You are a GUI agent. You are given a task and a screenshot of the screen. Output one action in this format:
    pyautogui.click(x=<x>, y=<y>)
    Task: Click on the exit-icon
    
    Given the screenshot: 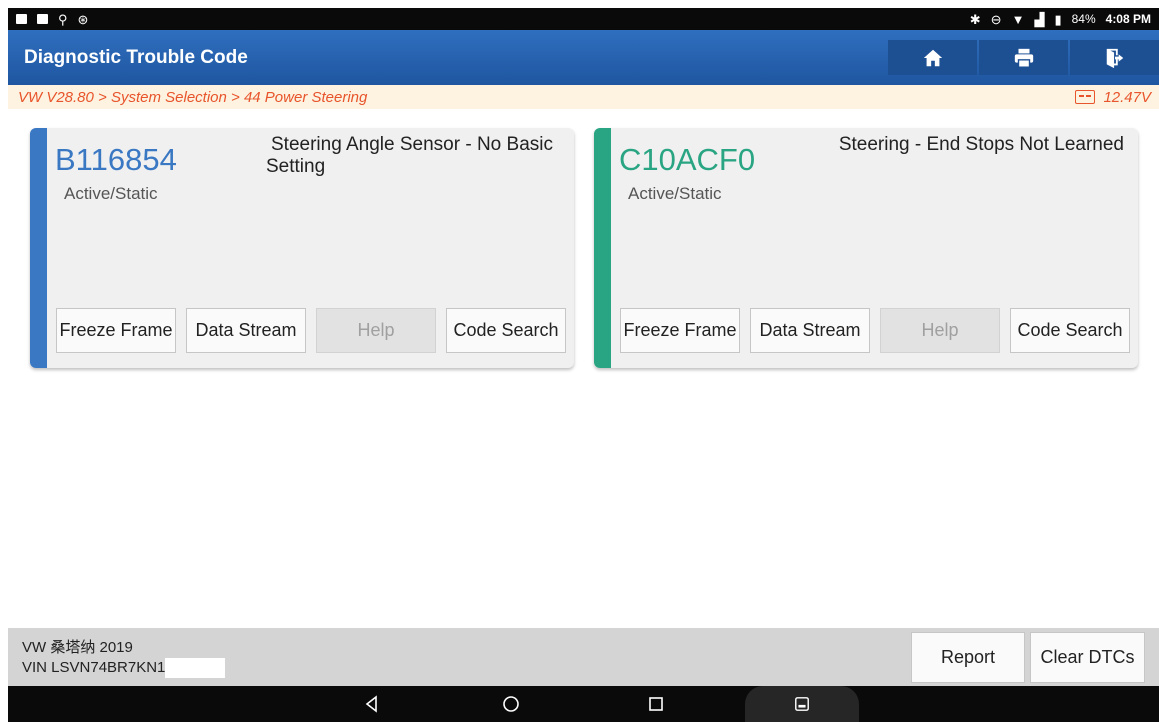 What is the action you would take?
    pyautogui.click(x=1114, y=58)
    